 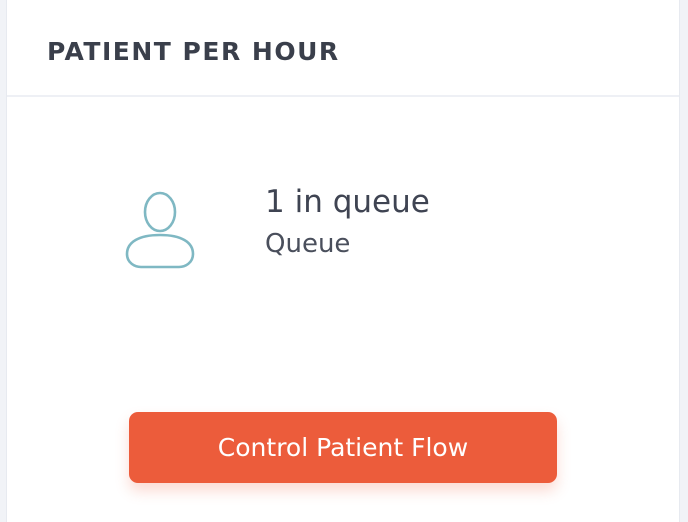 I want to click on queue-count: 1 in queue, so click(x=347, y=202).